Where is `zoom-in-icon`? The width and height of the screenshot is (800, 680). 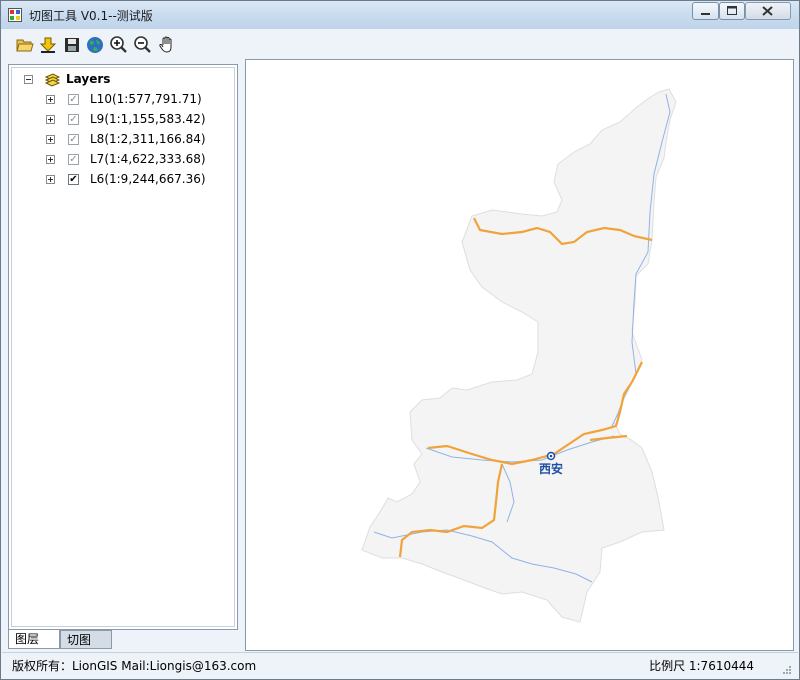 zoom-in-icon is located at coordinates (118, 44).